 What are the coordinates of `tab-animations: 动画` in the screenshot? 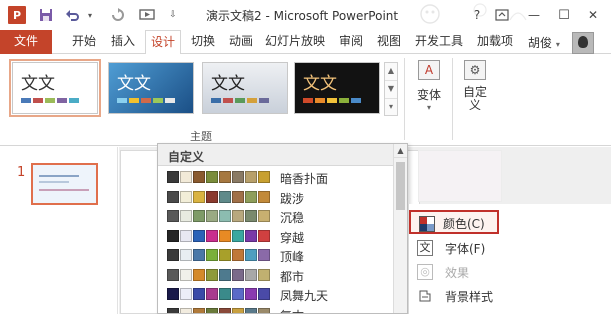 It's located at (241, 42).